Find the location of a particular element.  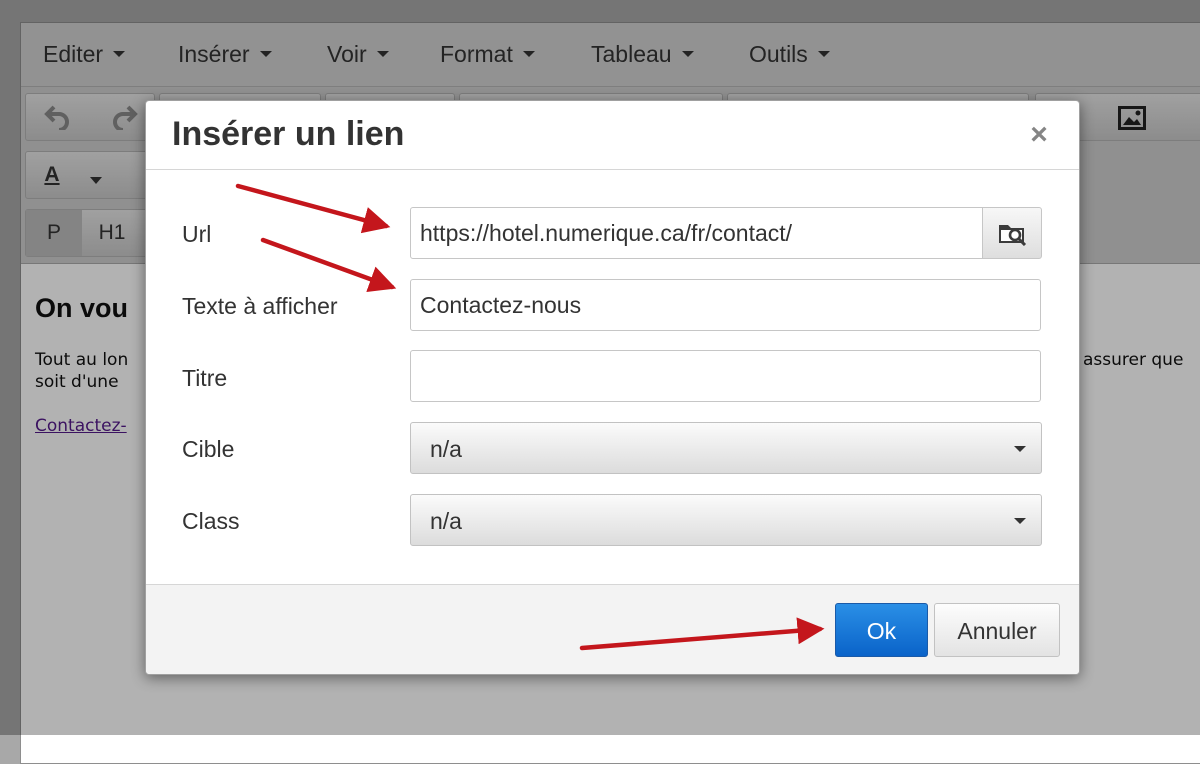

folder-search-icon is located at coordinates (1013, 235).